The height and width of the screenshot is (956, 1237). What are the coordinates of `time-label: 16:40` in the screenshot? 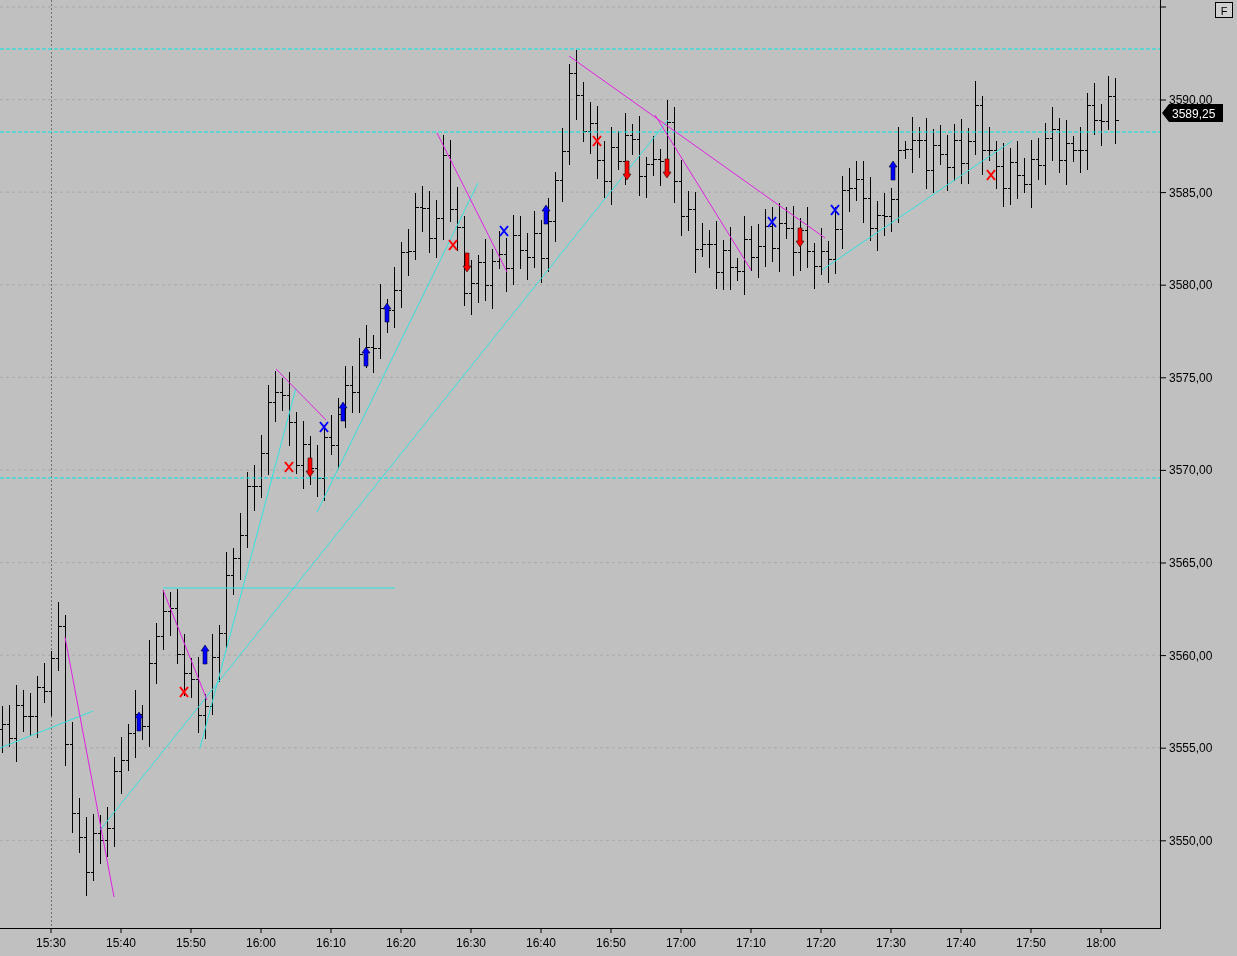 It's located at (541, 943).